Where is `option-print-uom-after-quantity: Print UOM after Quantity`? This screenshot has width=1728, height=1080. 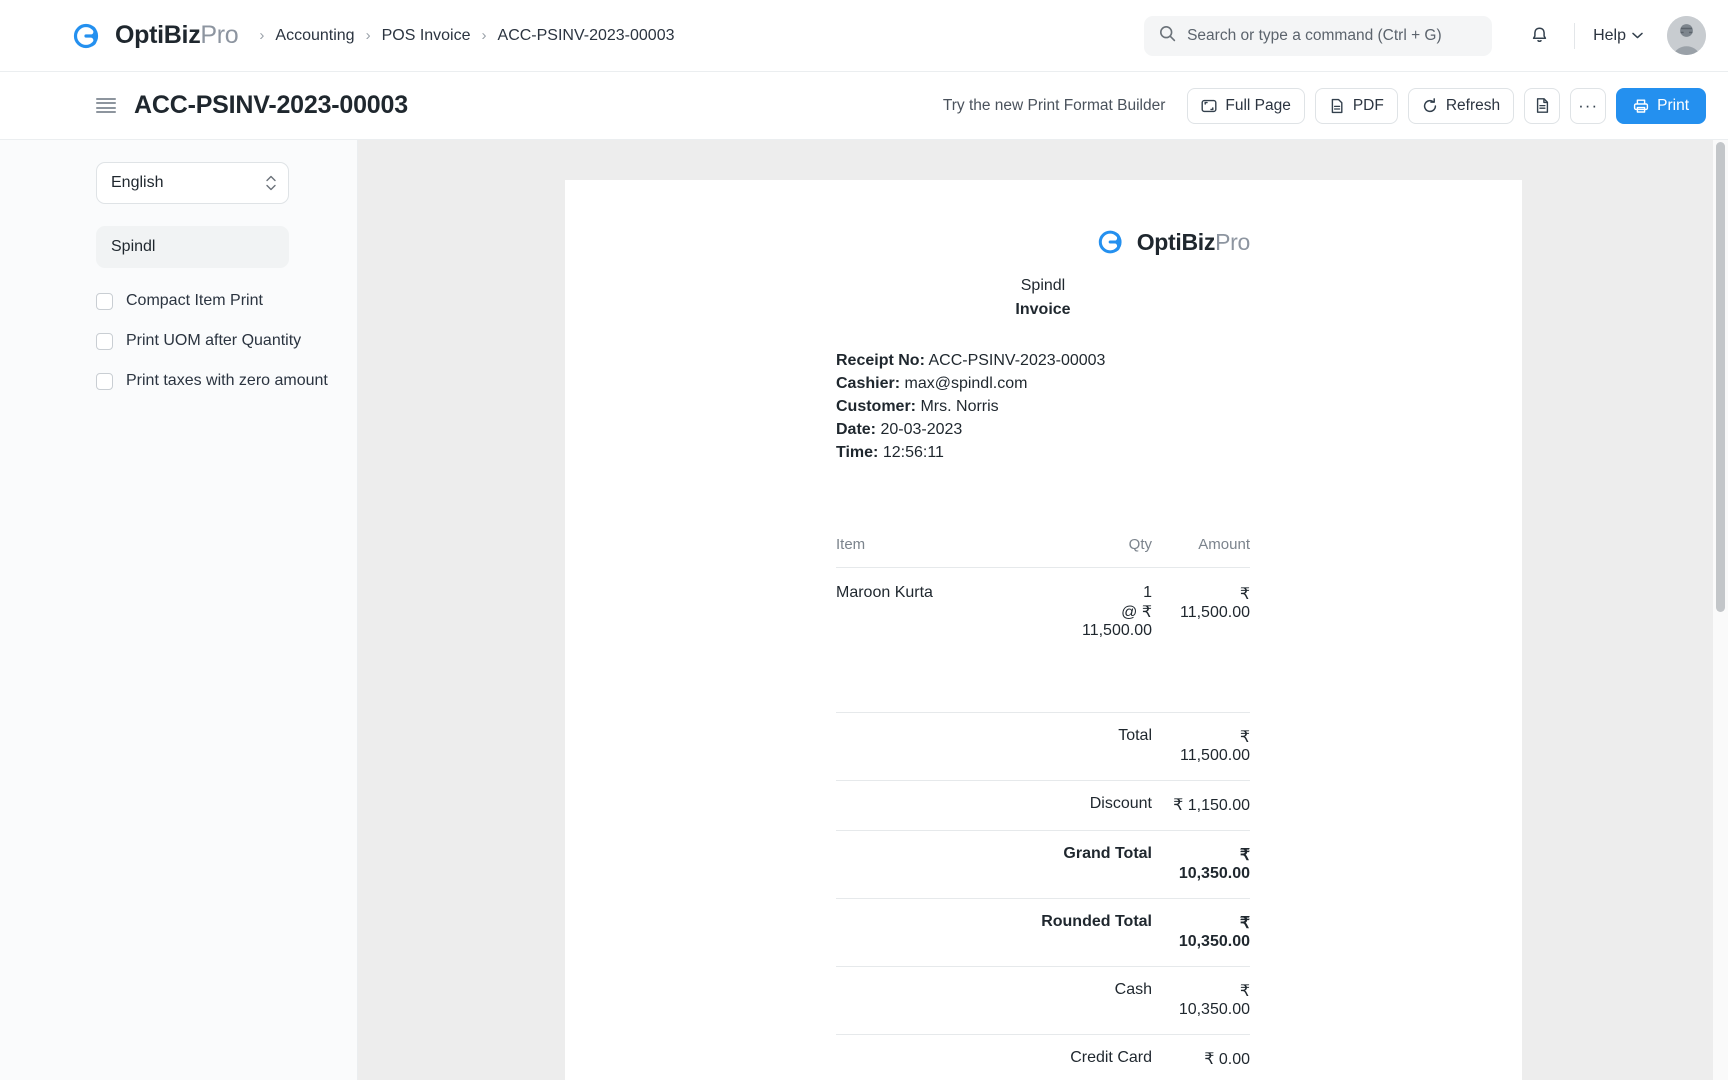
option-print-uom-after-quantity: Print UOM after Quantity is located at coordinates (198, 341).